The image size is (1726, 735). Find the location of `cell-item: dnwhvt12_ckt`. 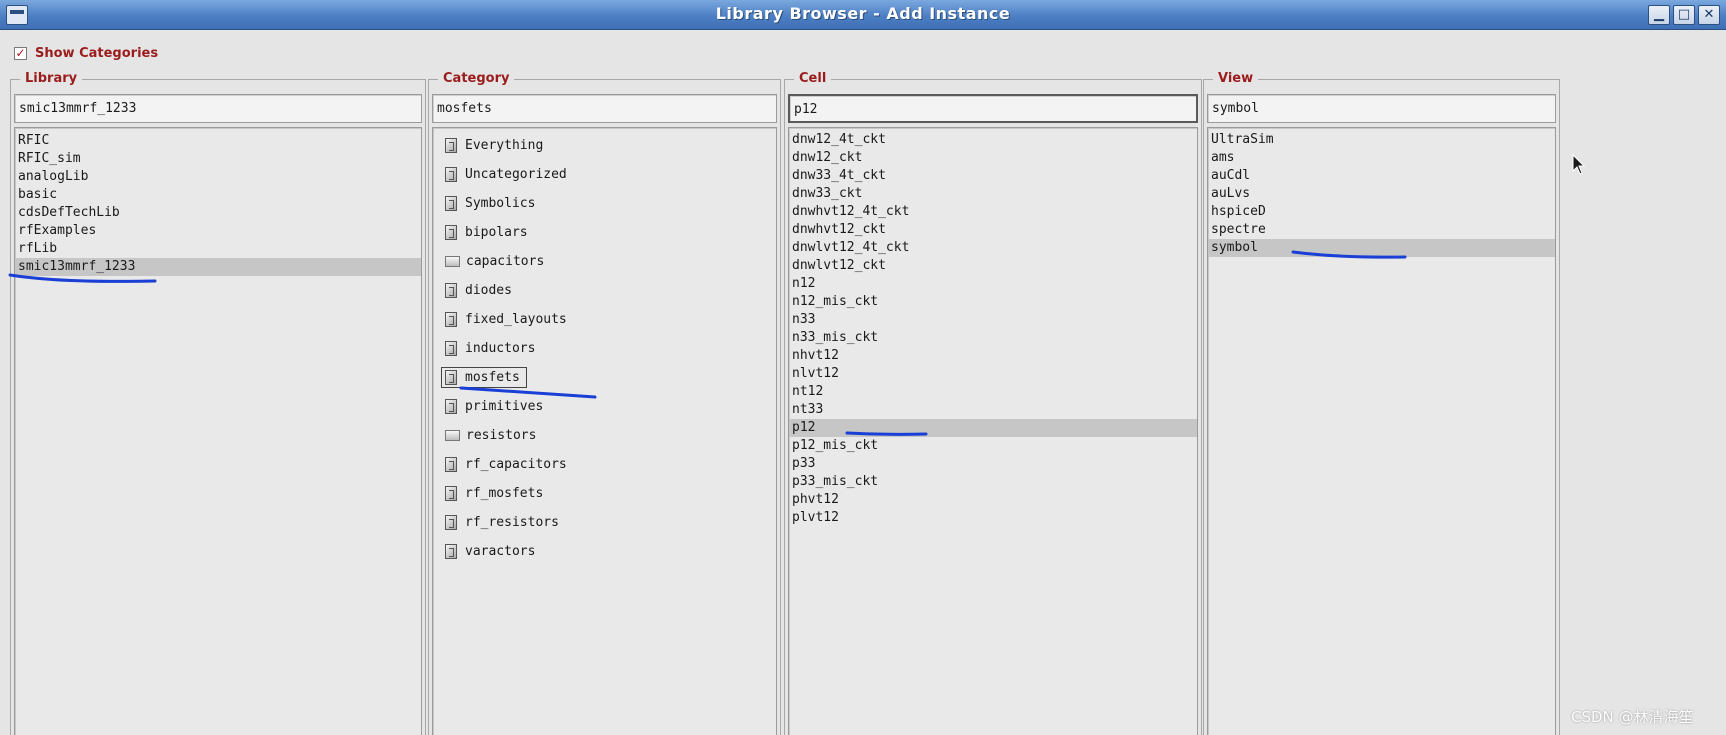

cell-item: dnwhvt12_ckt is located at coordinates (993, 230).